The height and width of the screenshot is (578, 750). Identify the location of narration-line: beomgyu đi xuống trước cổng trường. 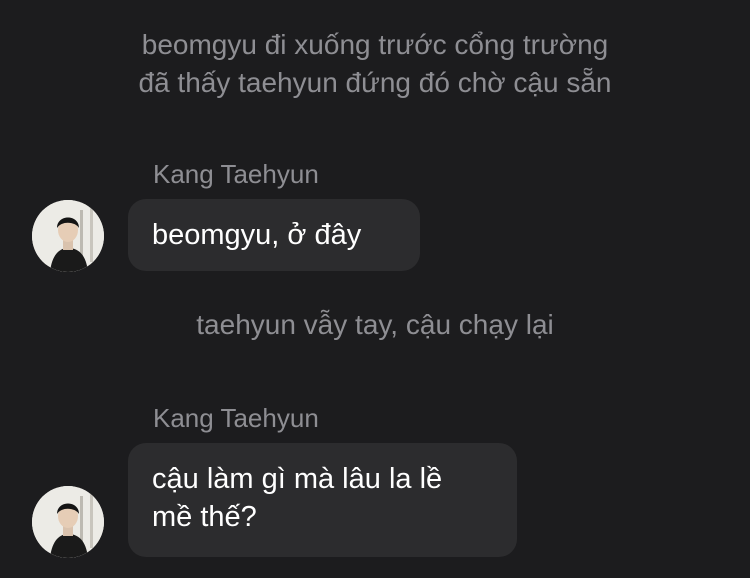
(375, 44).